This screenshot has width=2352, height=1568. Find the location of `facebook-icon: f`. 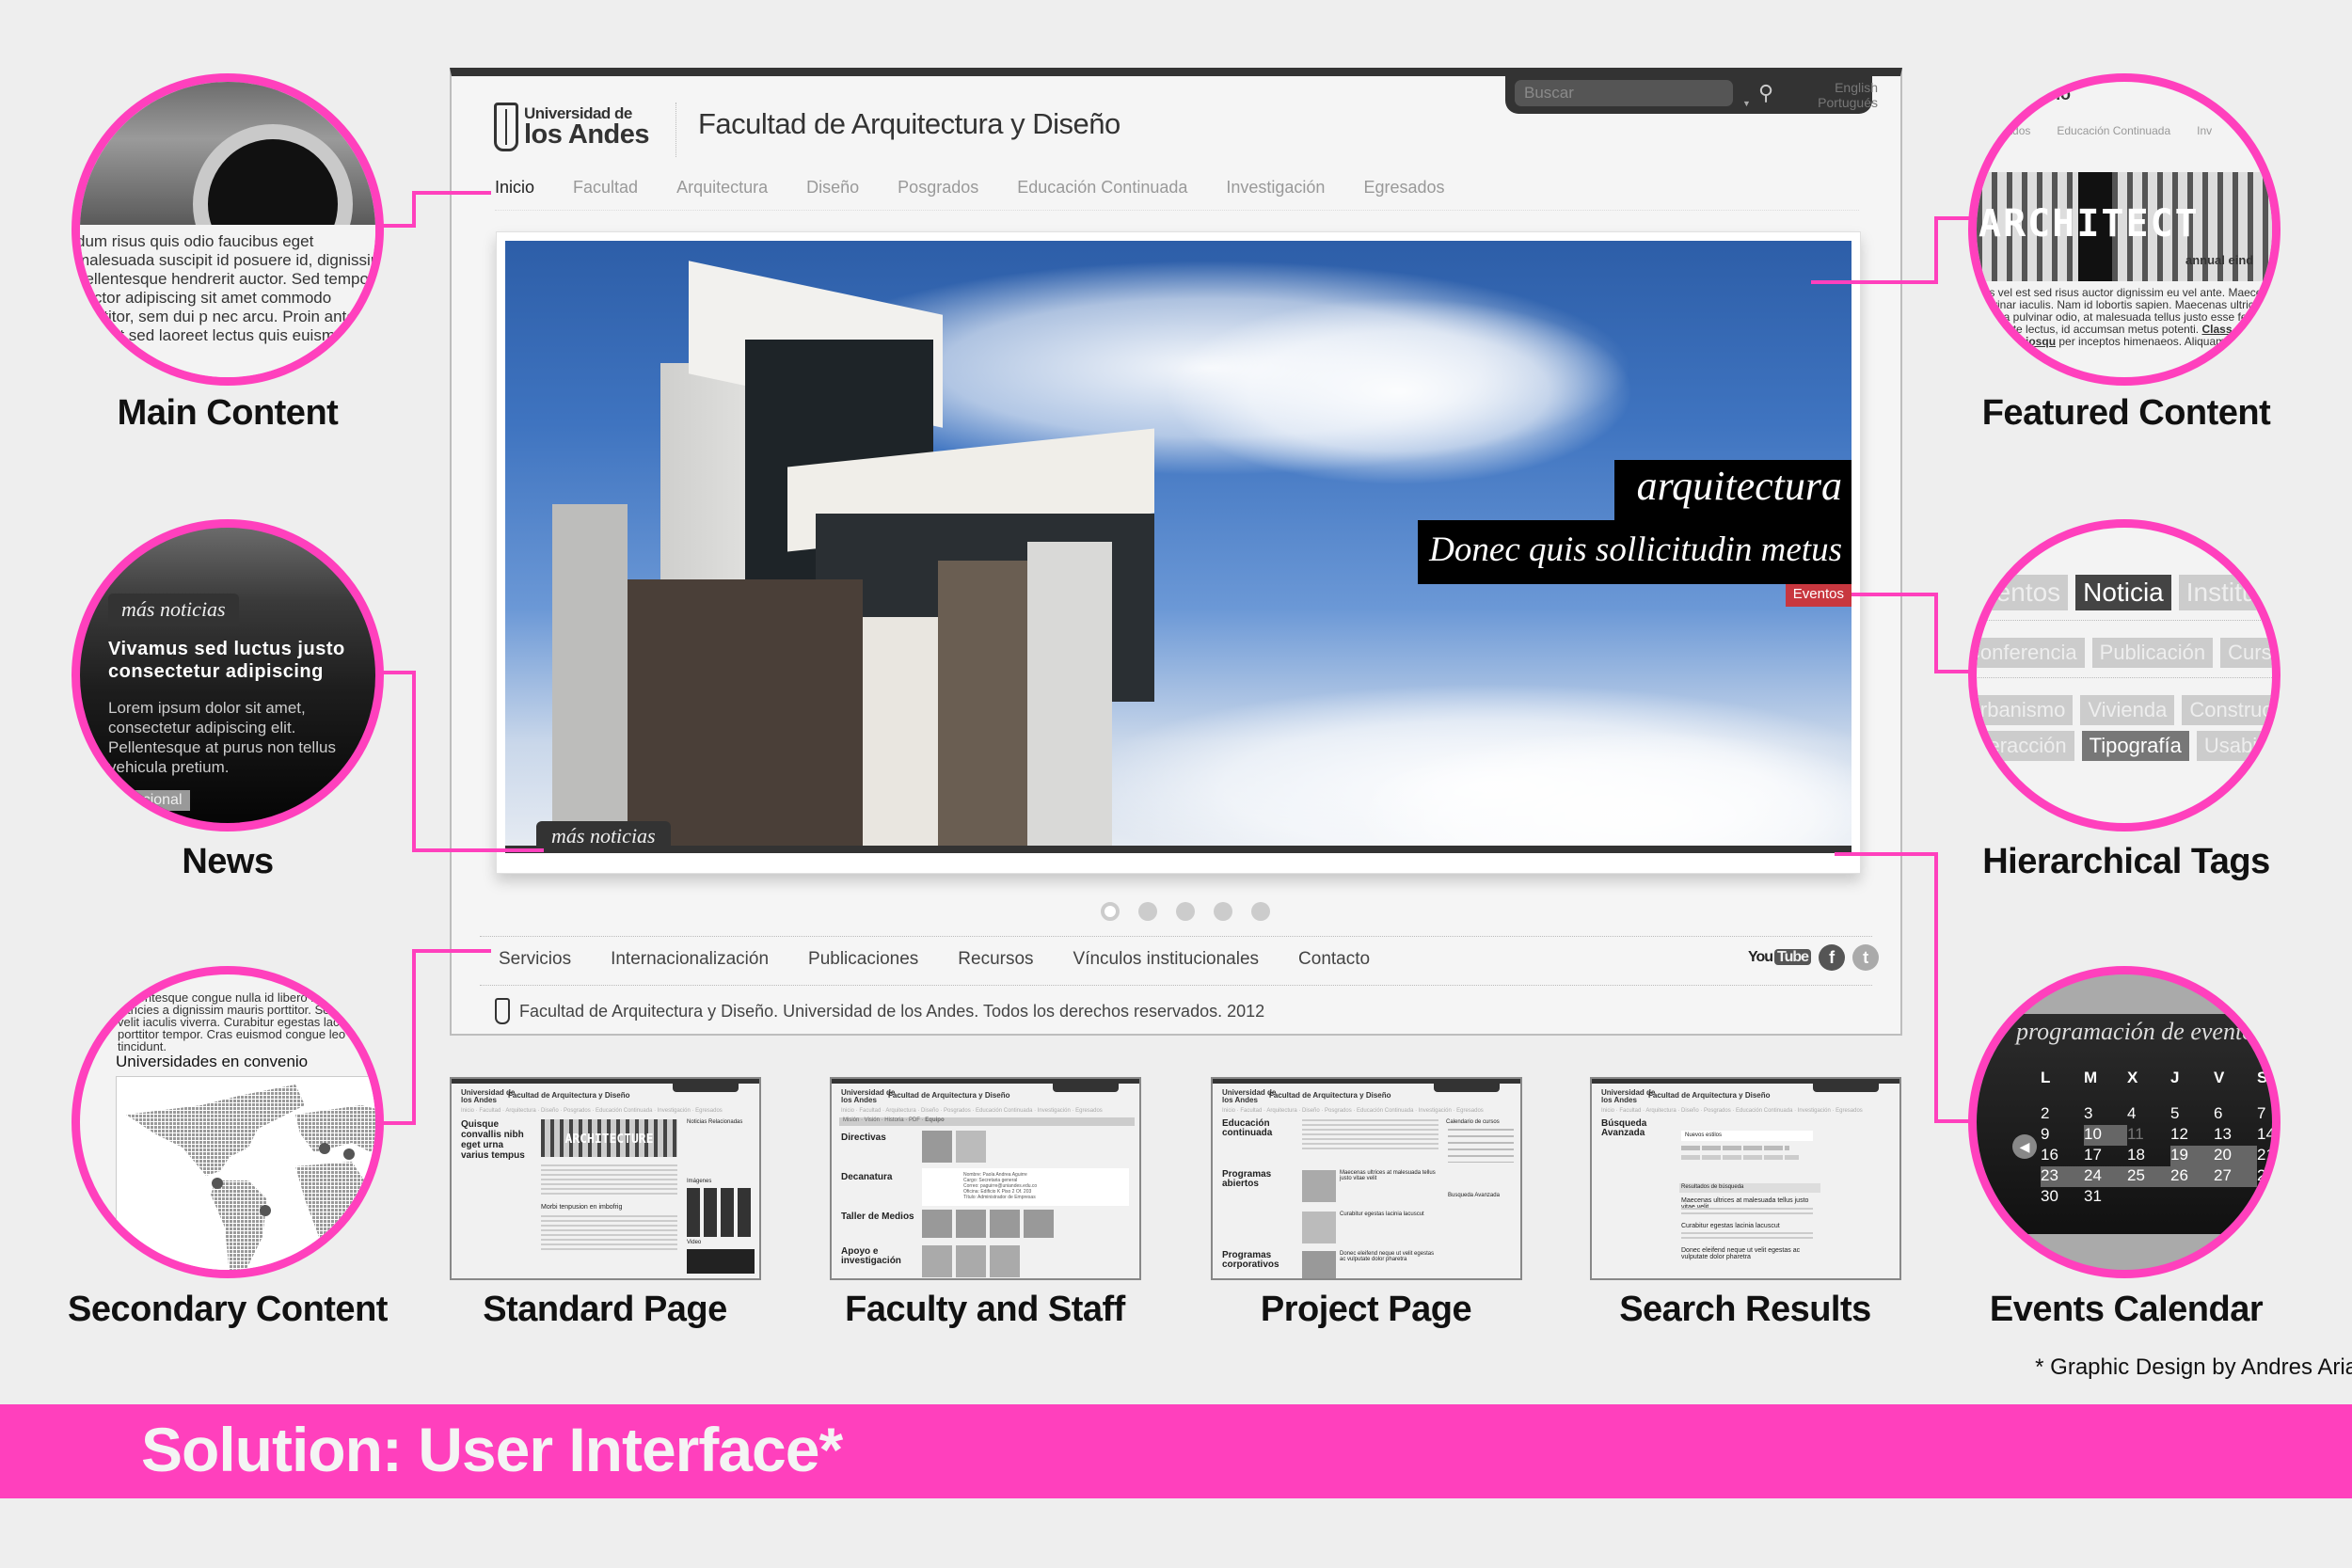

facebook-icon: f is located at coordinates (1832, 958).